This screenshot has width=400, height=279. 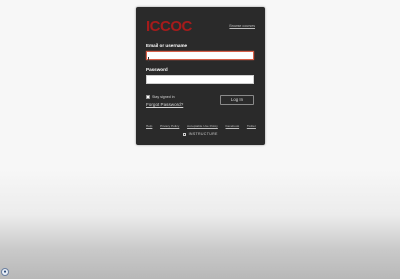 I want to click on footer-link-privacy: Privacy Policy, so click(x=169, y=126).